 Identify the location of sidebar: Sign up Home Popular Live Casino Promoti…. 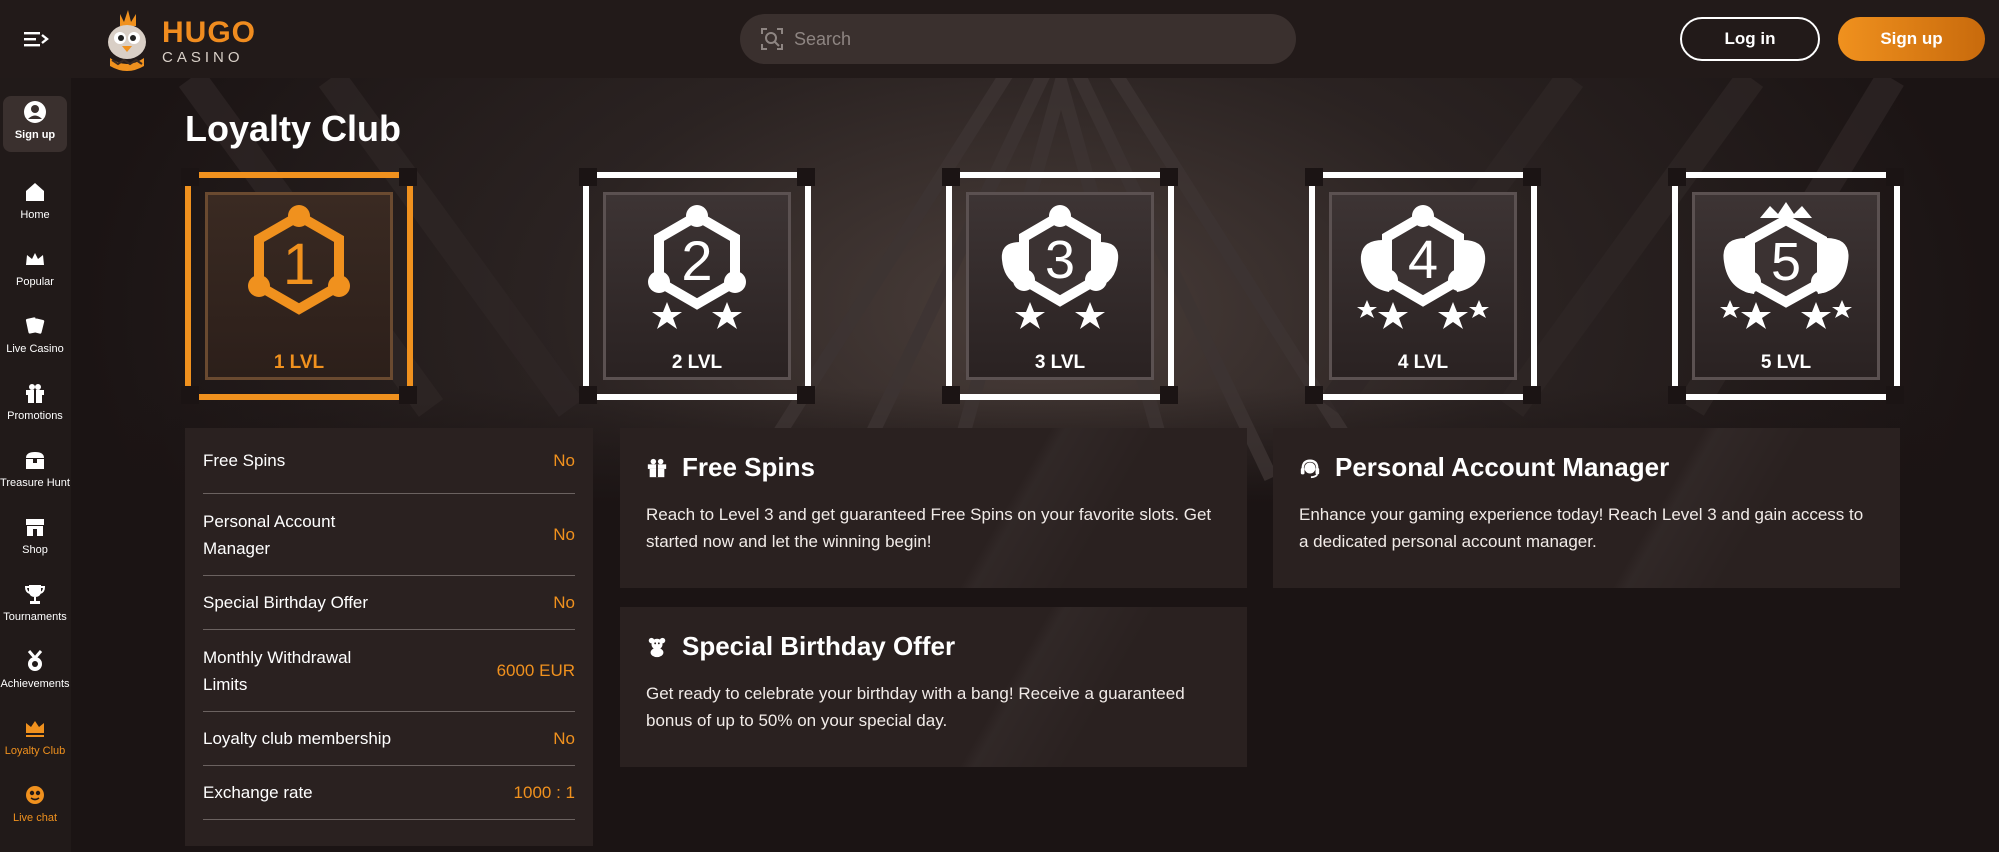
(35, 465).